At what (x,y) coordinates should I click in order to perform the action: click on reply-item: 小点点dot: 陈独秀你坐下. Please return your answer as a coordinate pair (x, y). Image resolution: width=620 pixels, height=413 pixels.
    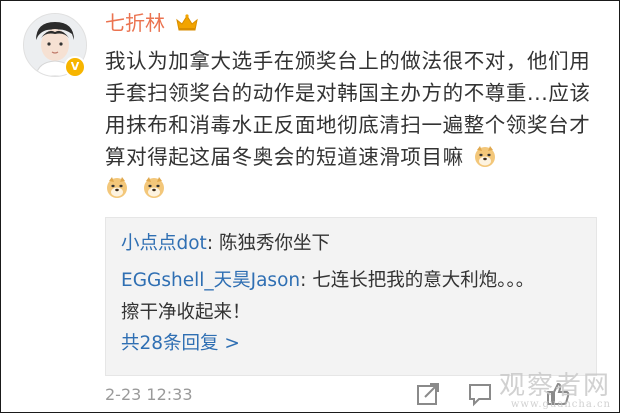
    Looking at the image, I should click on (225, 244).